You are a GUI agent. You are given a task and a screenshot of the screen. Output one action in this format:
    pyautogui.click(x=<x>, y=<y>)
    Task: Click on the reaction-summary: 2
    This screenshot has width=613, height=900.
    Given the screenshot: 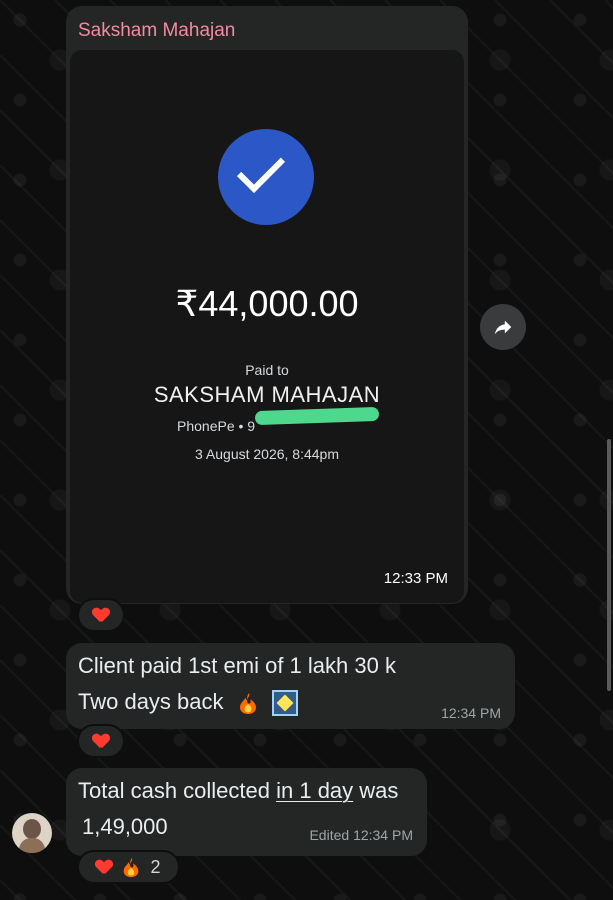 What is the action you would take?
    pyautogui.click(x=128, y=867)
    